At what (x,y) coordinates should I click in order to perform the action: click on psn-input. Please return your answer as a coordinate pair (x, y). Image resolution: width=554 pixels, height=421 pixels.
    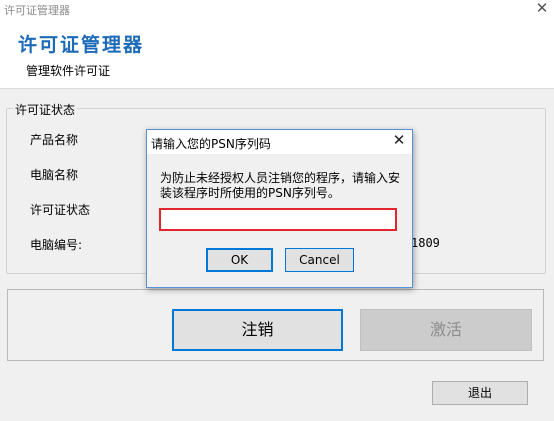
    Looking at the image, I should click on (278, 219).